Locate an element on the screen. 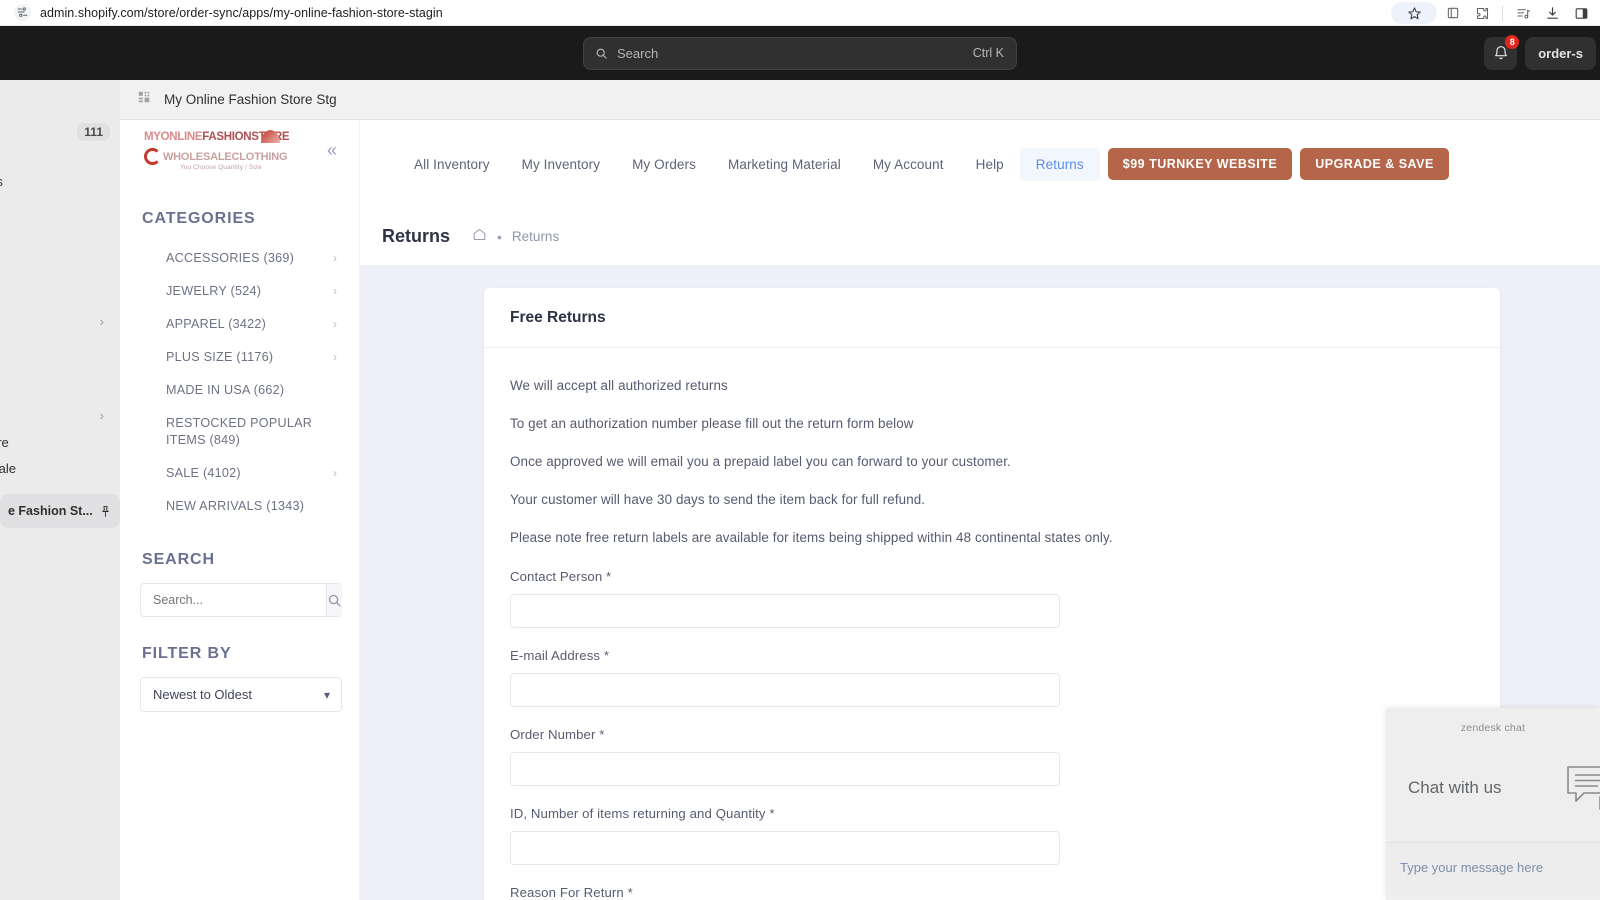  category-item-apparel: APPAREL (3422) › is located at coordinates (239, 324).